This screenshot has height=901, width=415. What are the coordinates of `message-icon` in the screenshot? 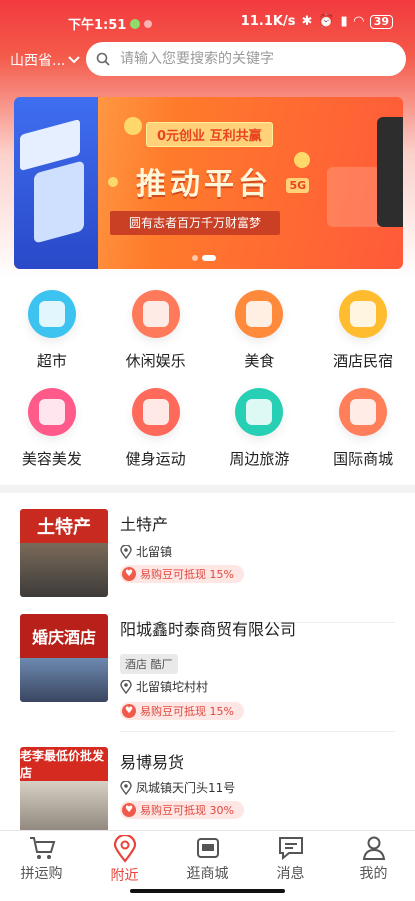 It's located at (290, 849).